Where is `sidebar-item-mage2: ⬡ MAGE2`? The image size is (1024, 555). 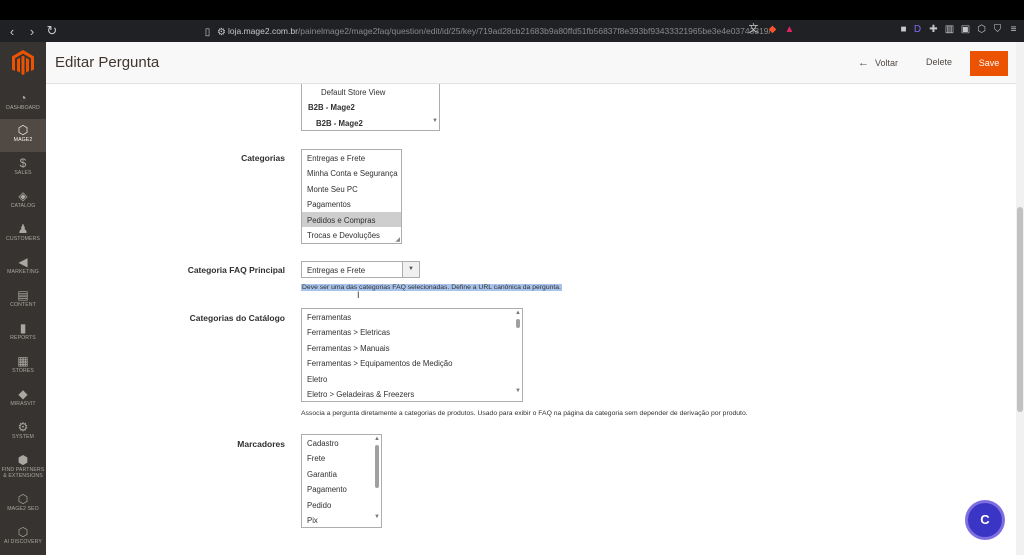
sidebar-item-mage2: ⬡ MAGE2 is located at coordinates (23, 135).